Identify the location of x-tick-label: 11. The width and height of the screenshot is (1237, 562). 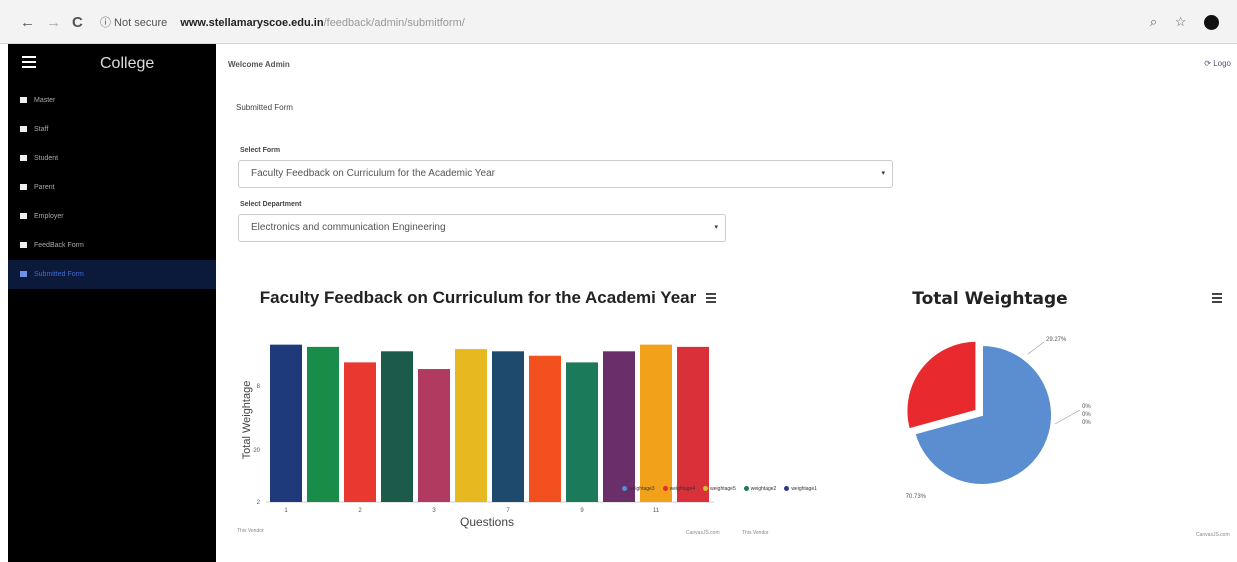
(656, 511).